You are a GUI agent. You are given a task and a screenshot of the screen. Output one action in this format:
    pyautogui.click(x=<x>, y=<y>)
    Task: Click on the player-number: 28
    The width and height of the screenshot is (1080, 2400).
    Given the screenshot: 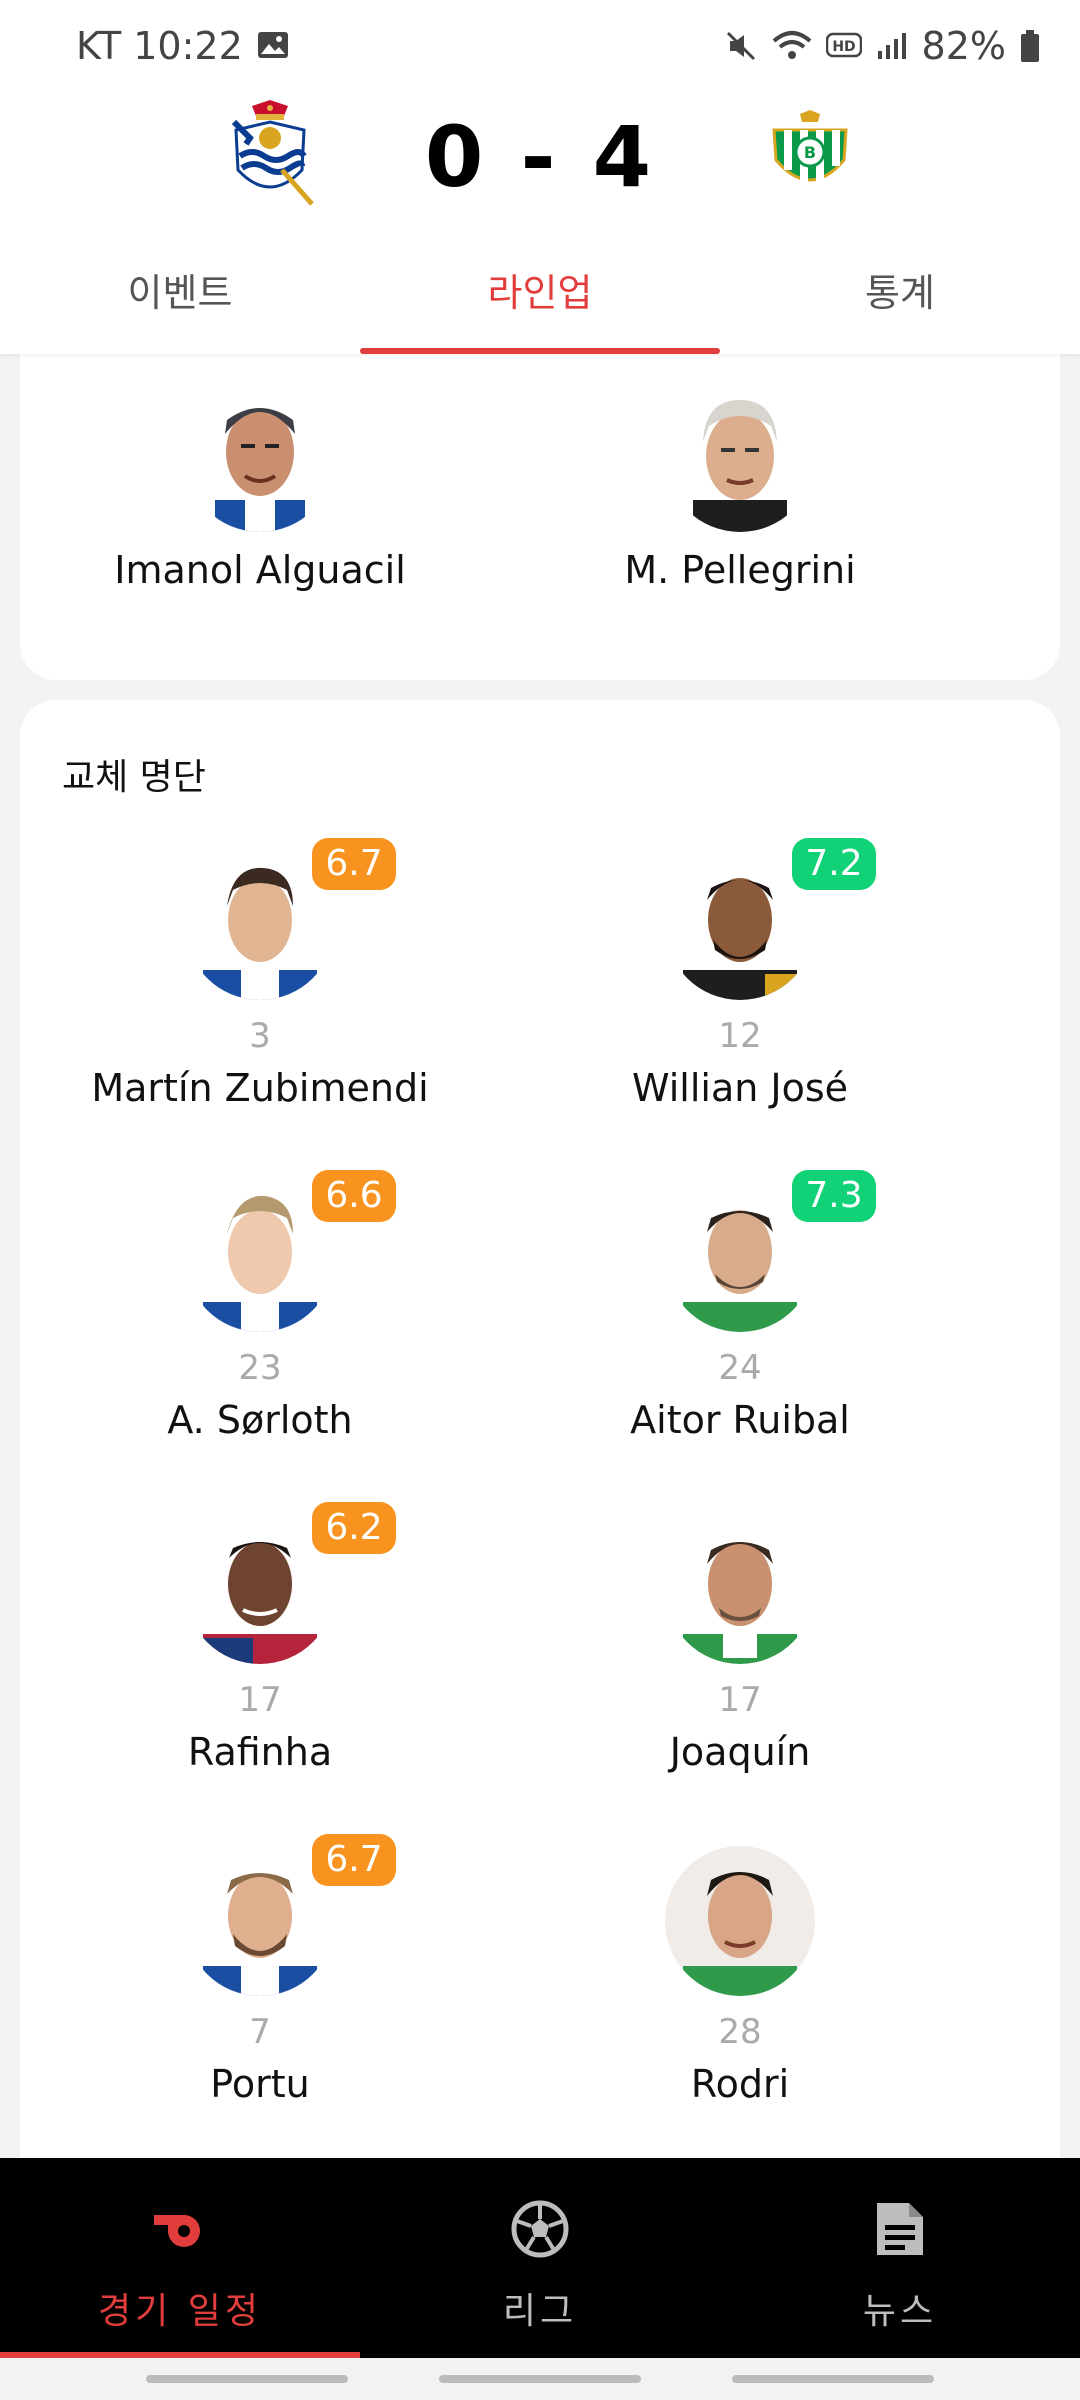 What is the action you would take?
    pyautogui.click(x=740, y=2032)
    